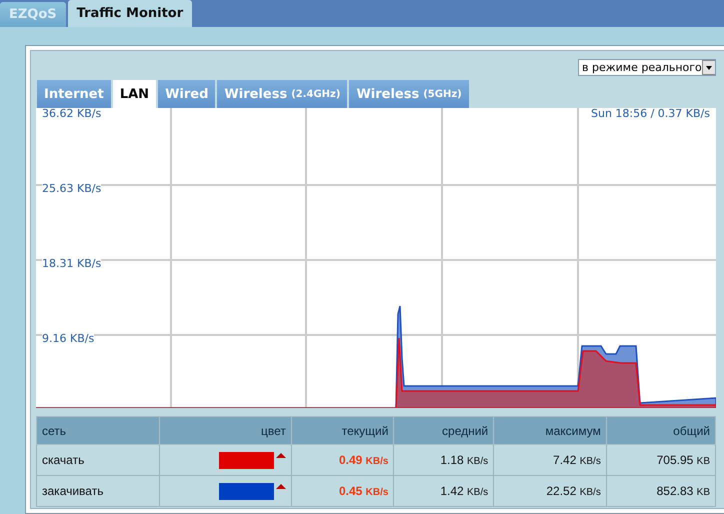  Describe the element at coordinates (72, 264) in the screenshot. I see `axis-label: 18.31 KB/s` at that location.